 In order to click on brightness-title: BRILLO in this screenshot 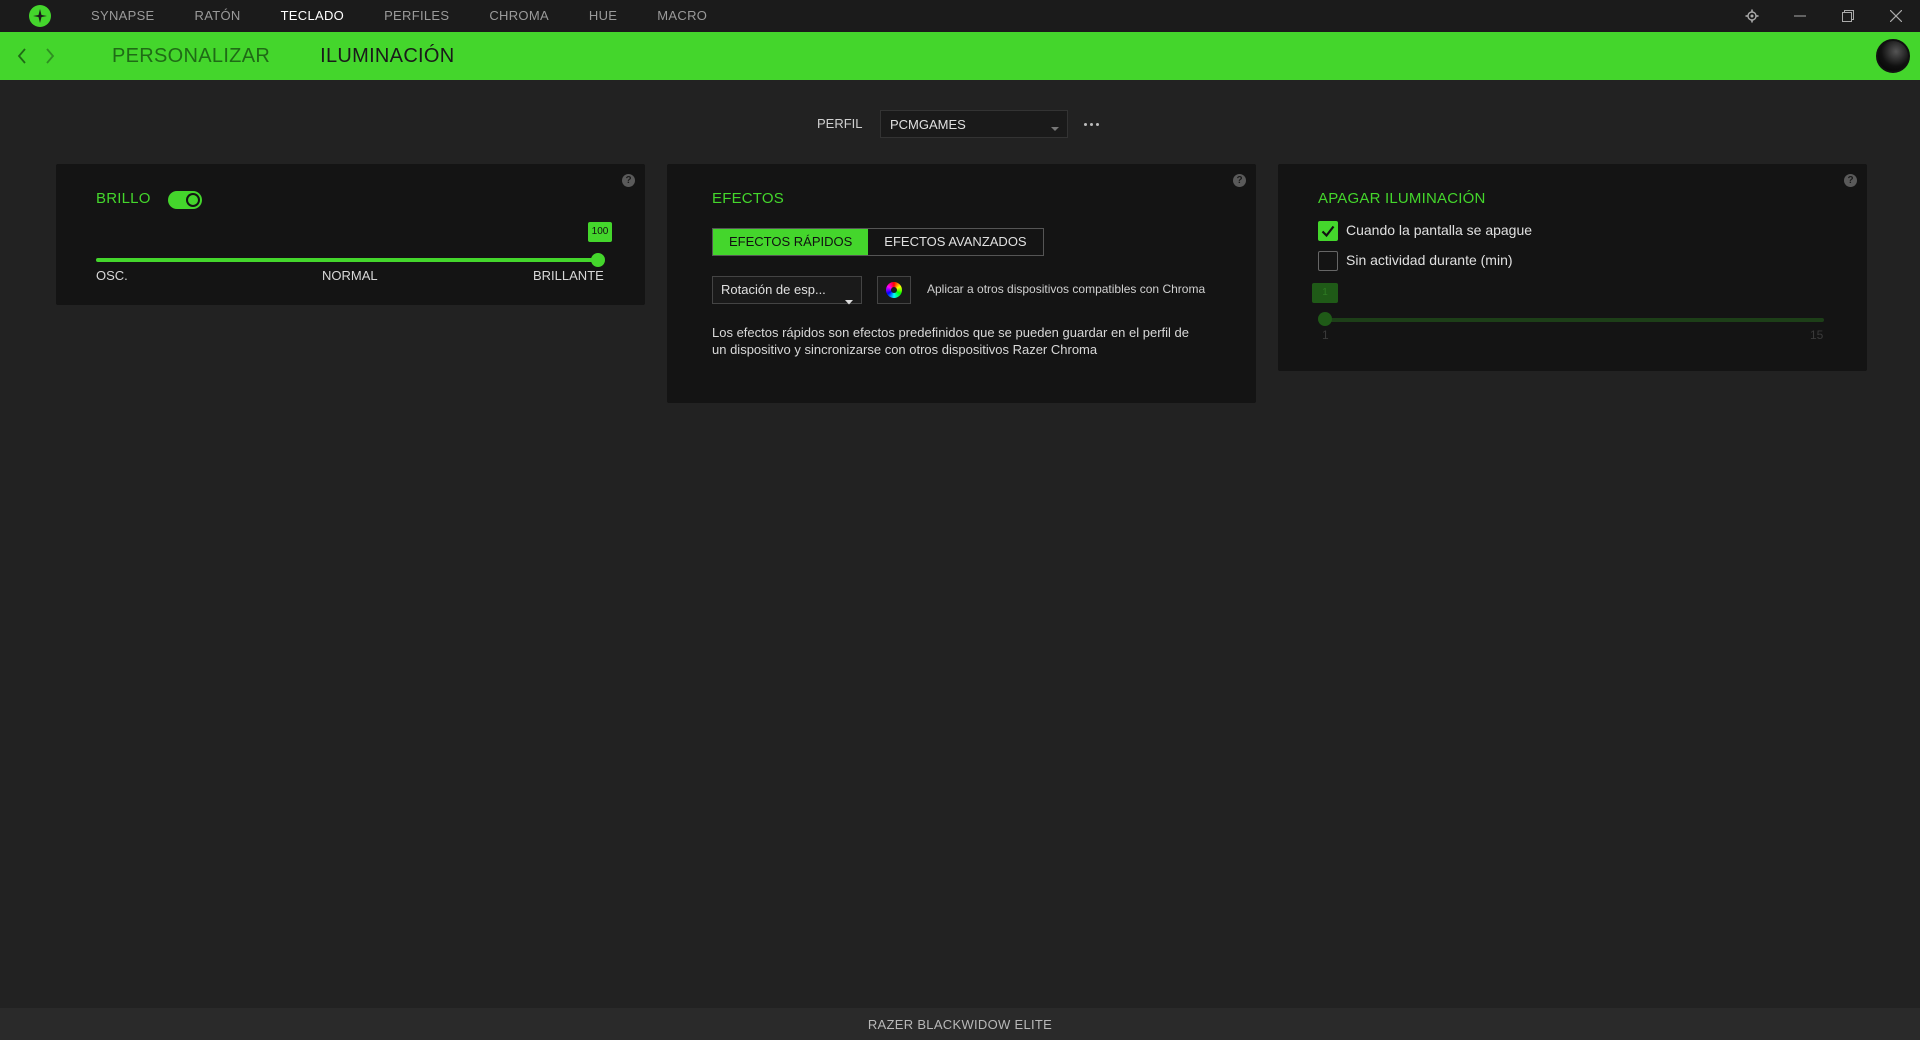, I will do `click(123, 198)`.